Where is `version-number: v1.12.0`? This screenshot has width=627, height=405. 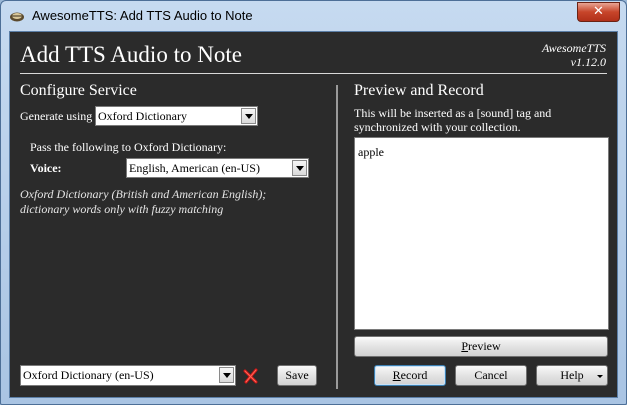
version-number: v1.12.0 is located at coordinates (588, 62).